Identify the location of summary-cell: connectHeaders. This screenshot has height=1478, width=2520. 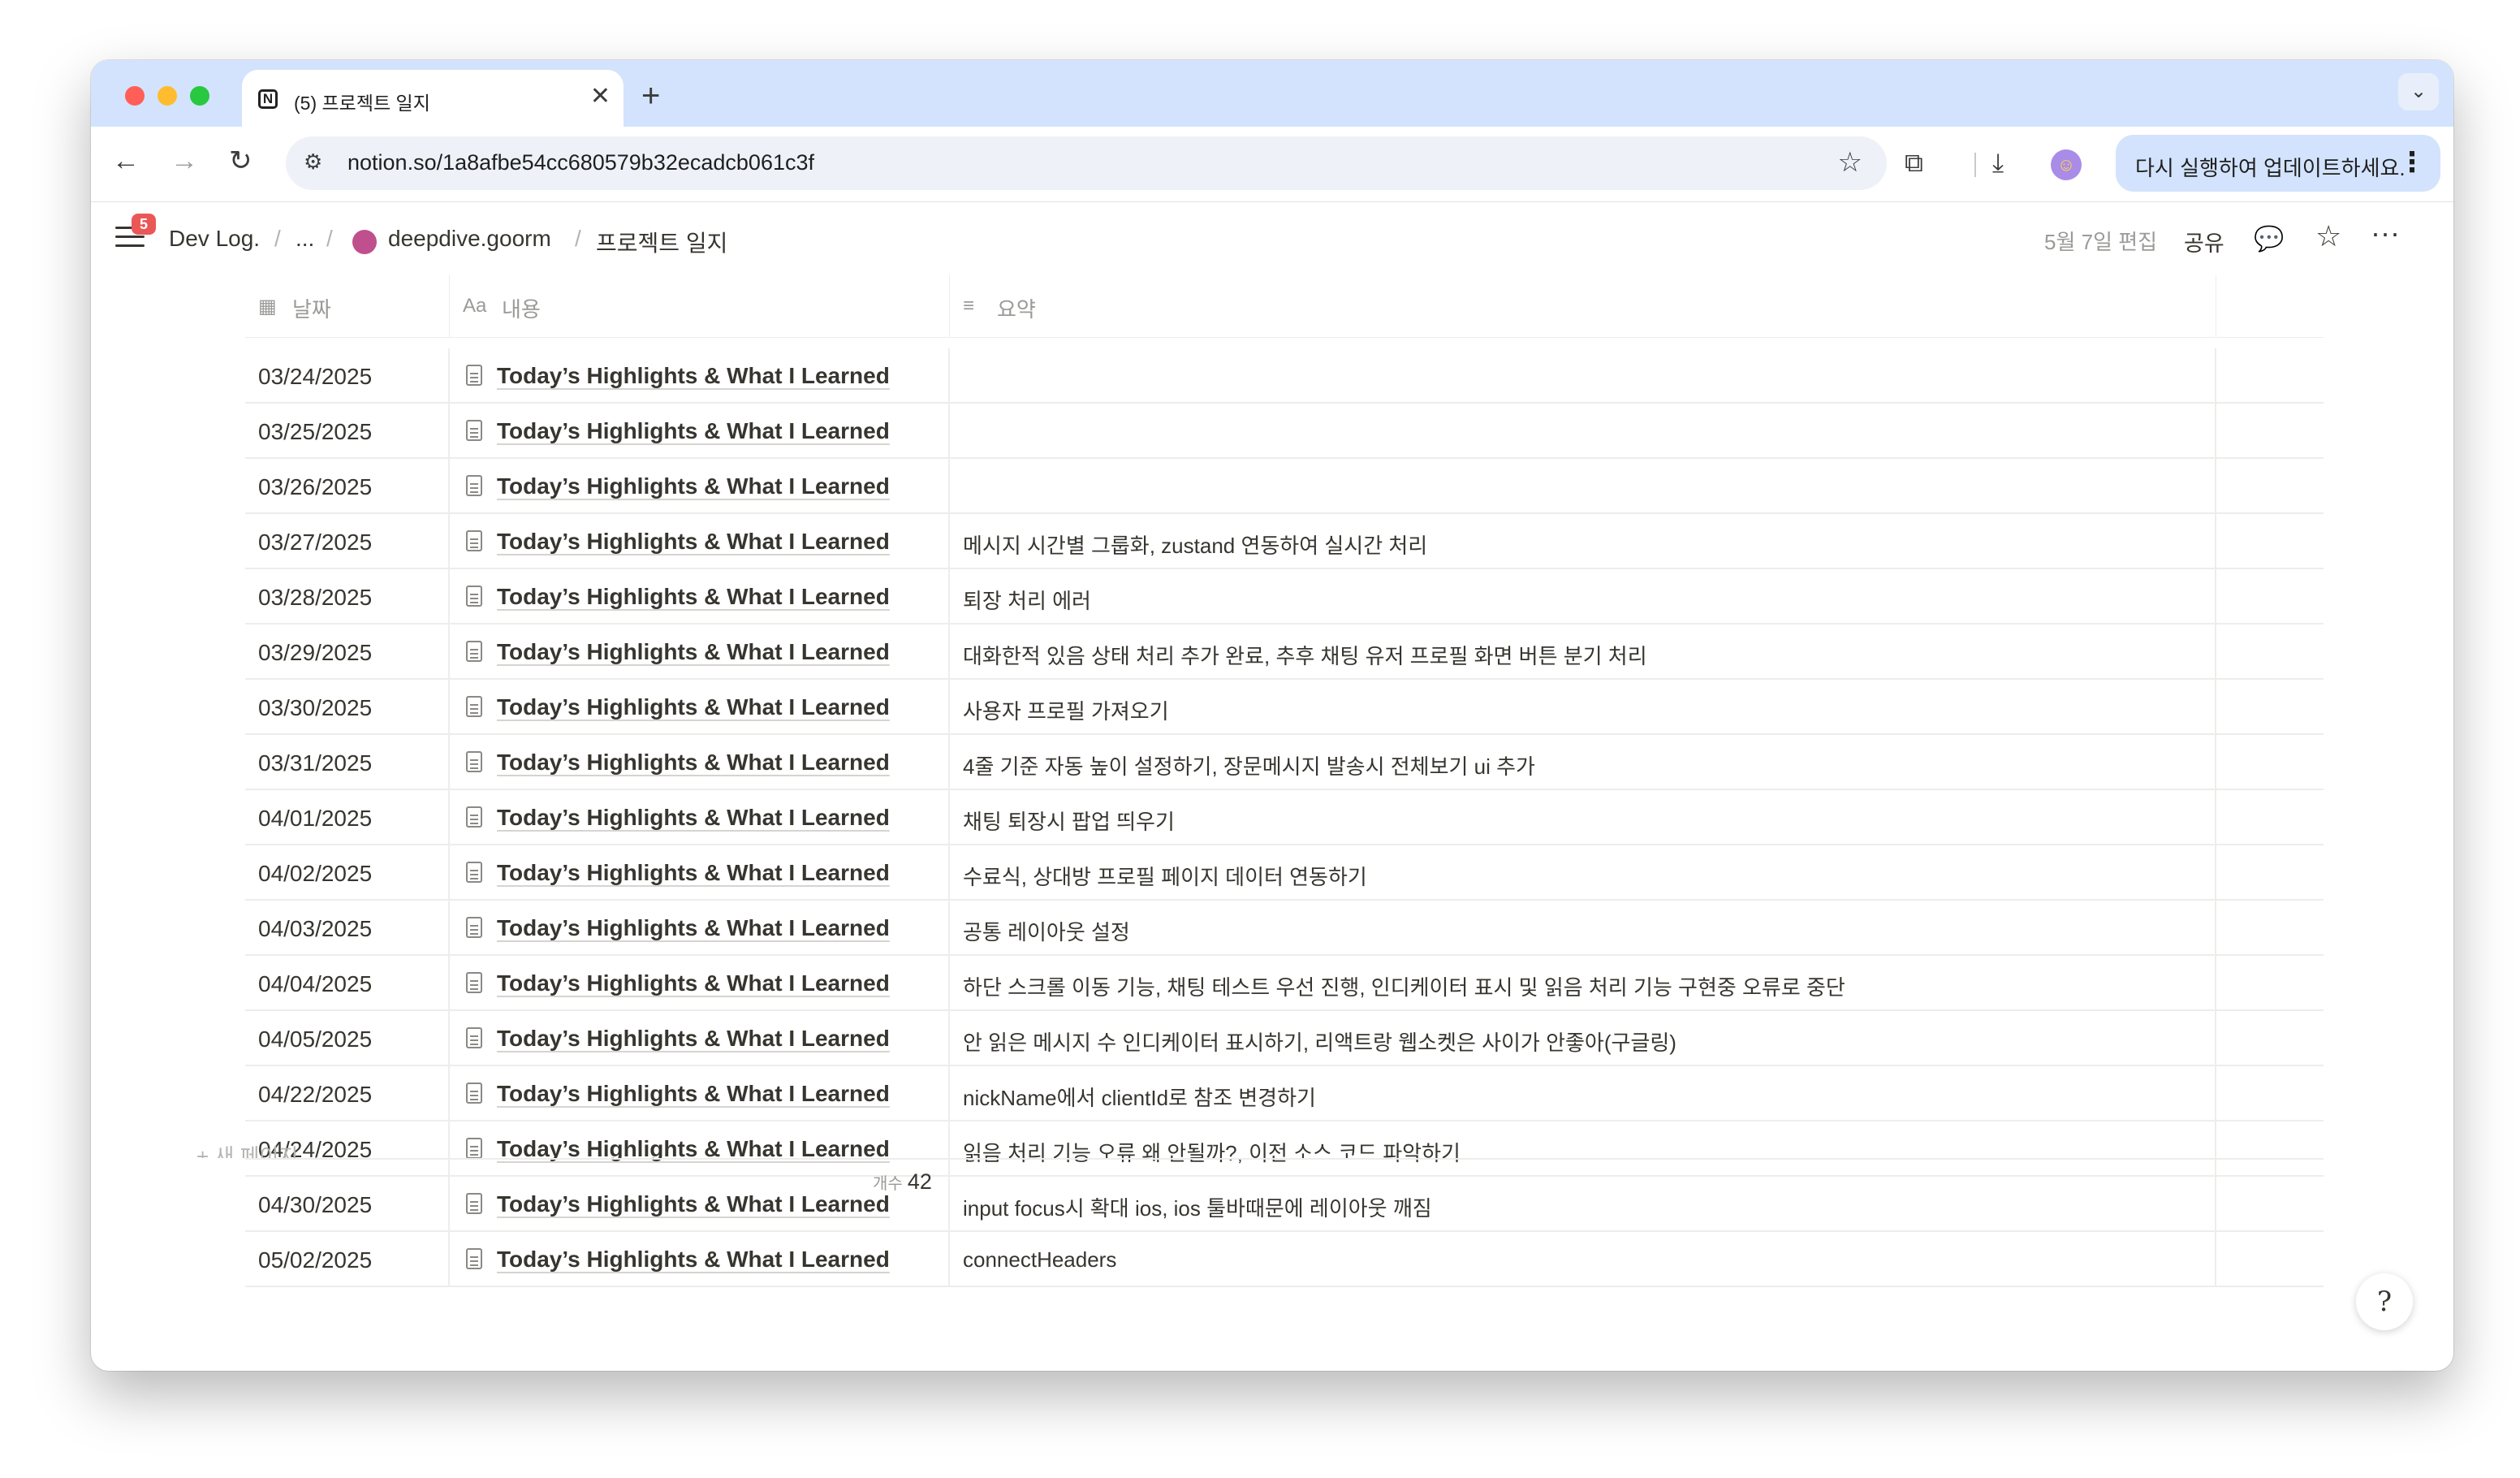
(1583, 1259).